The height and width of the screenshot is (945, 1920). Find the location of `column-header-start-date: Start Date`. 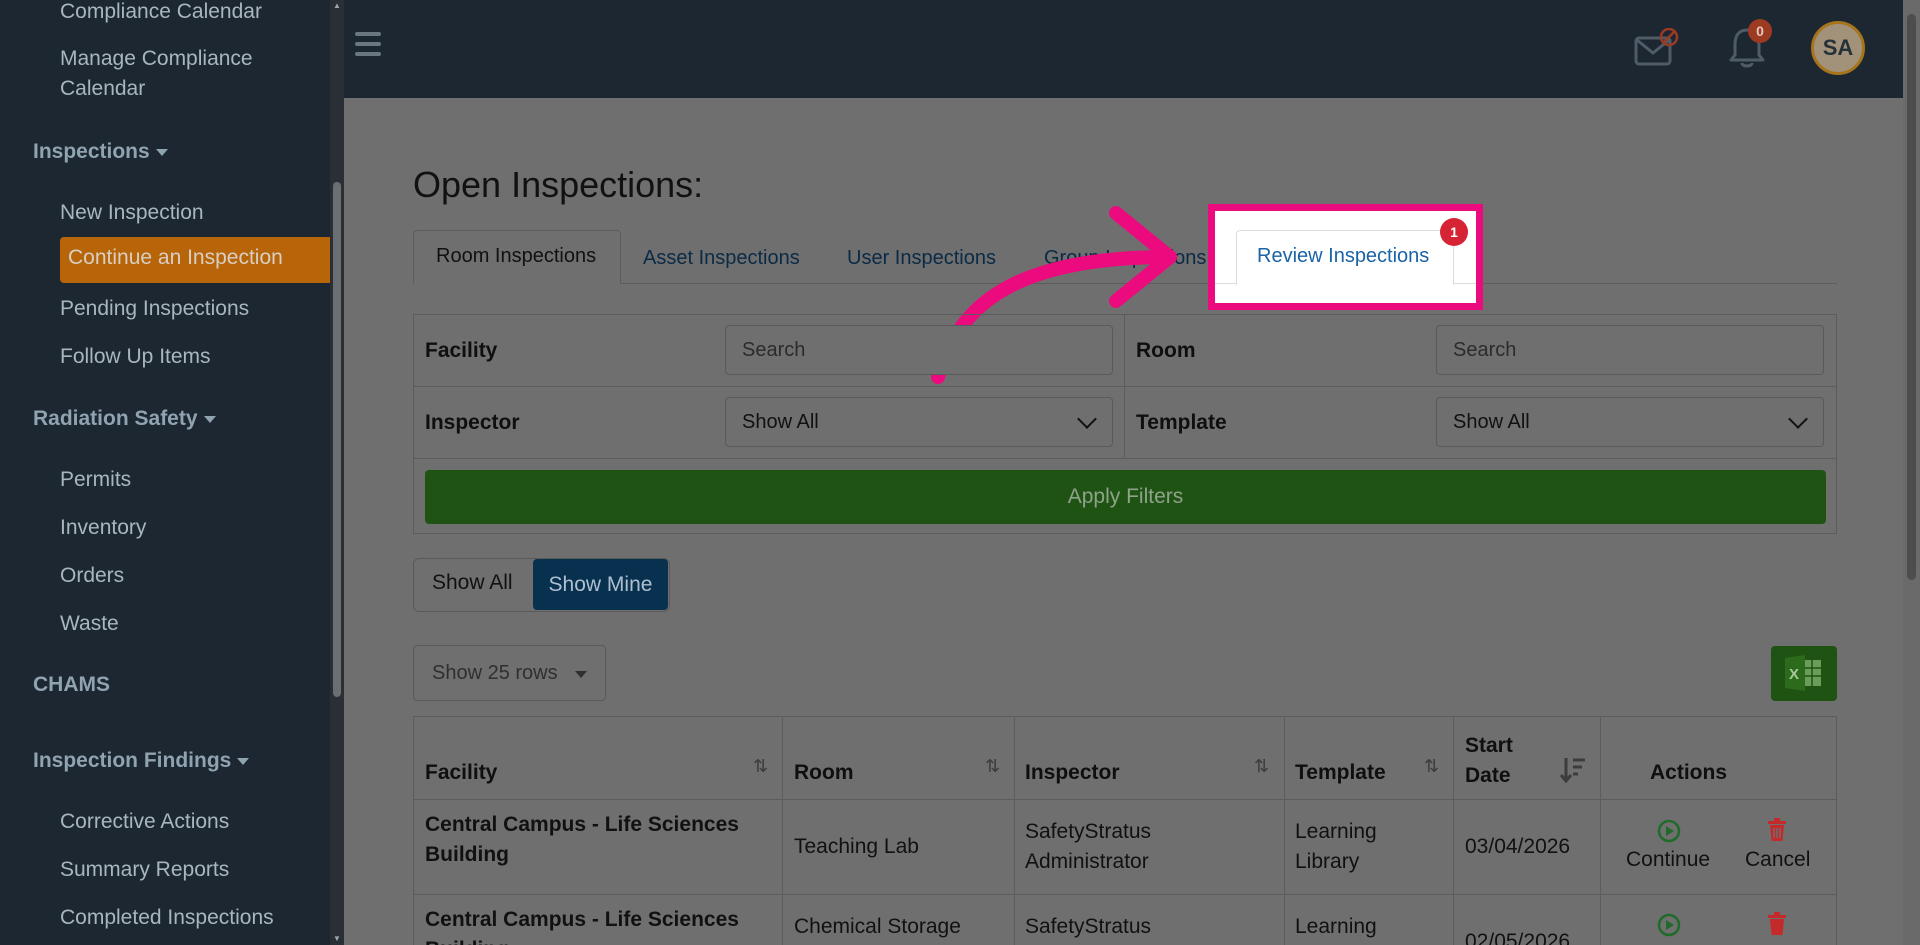

column-header-start-date: Start Date is located at coordinates (1500, 761).